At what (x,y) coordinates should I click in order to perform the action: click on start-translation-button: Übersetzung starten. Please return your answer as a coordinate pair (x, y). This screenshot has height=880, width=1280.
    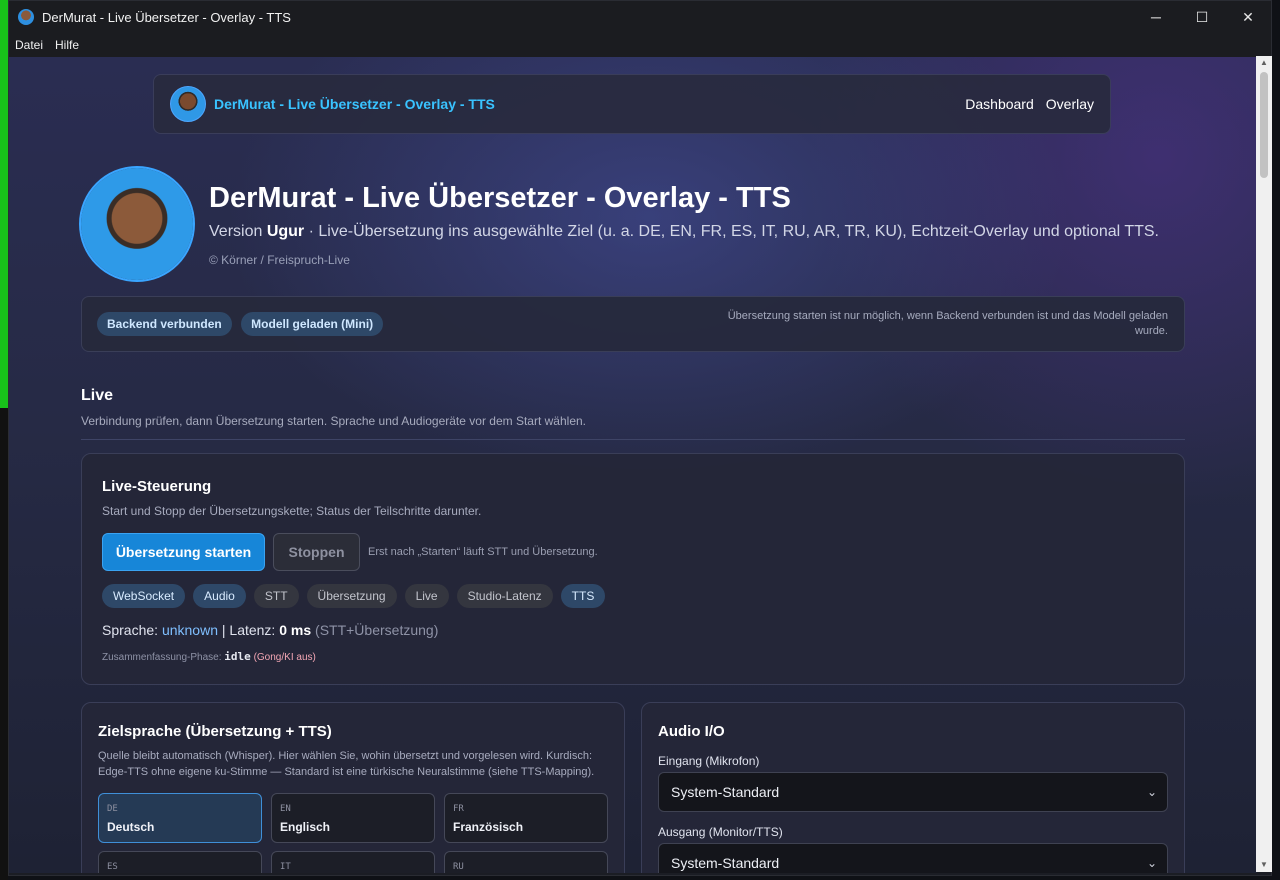
    Looking at the image, I should click on (183, 552).